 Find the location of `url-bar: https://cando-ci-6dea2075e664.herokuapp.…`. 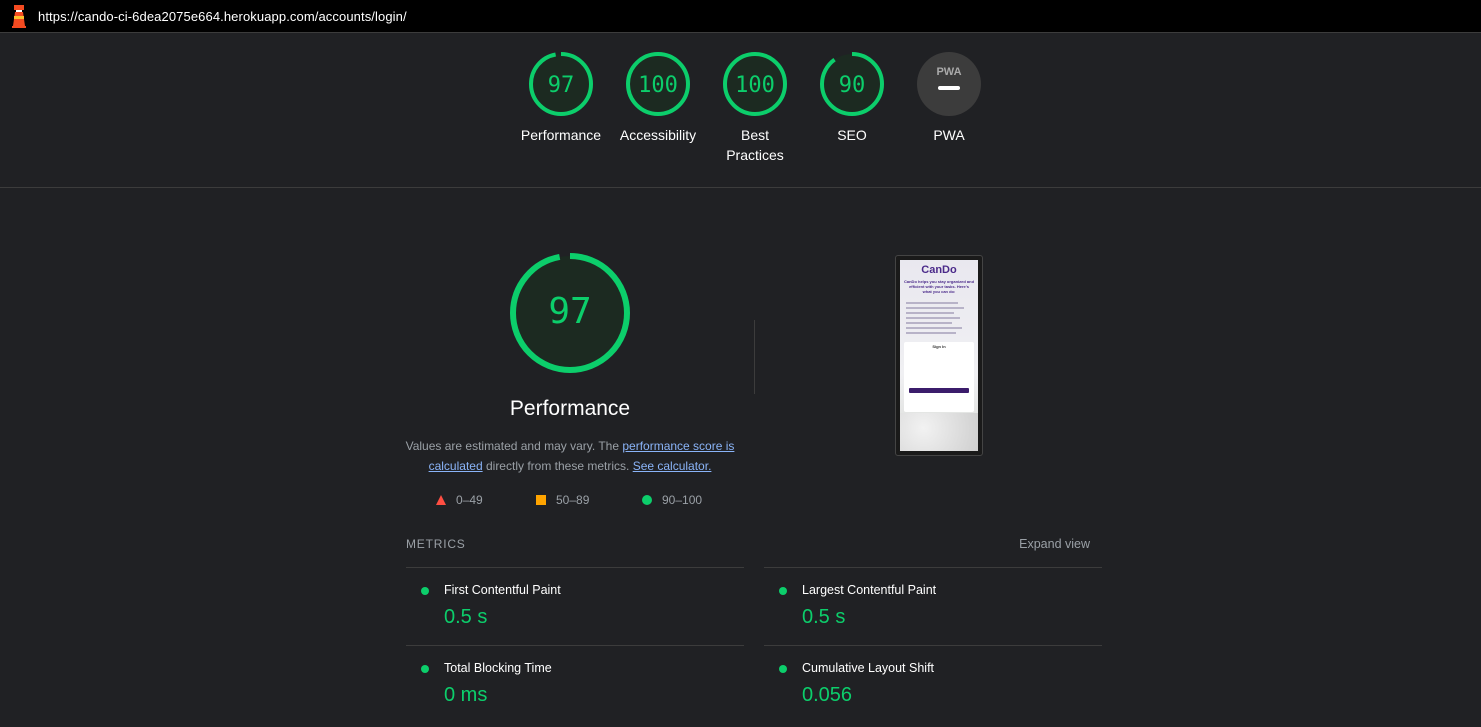

url-bar: https://cando-ci-6dea2075e664.herokuapp.… is located at coordinates (740, 16).